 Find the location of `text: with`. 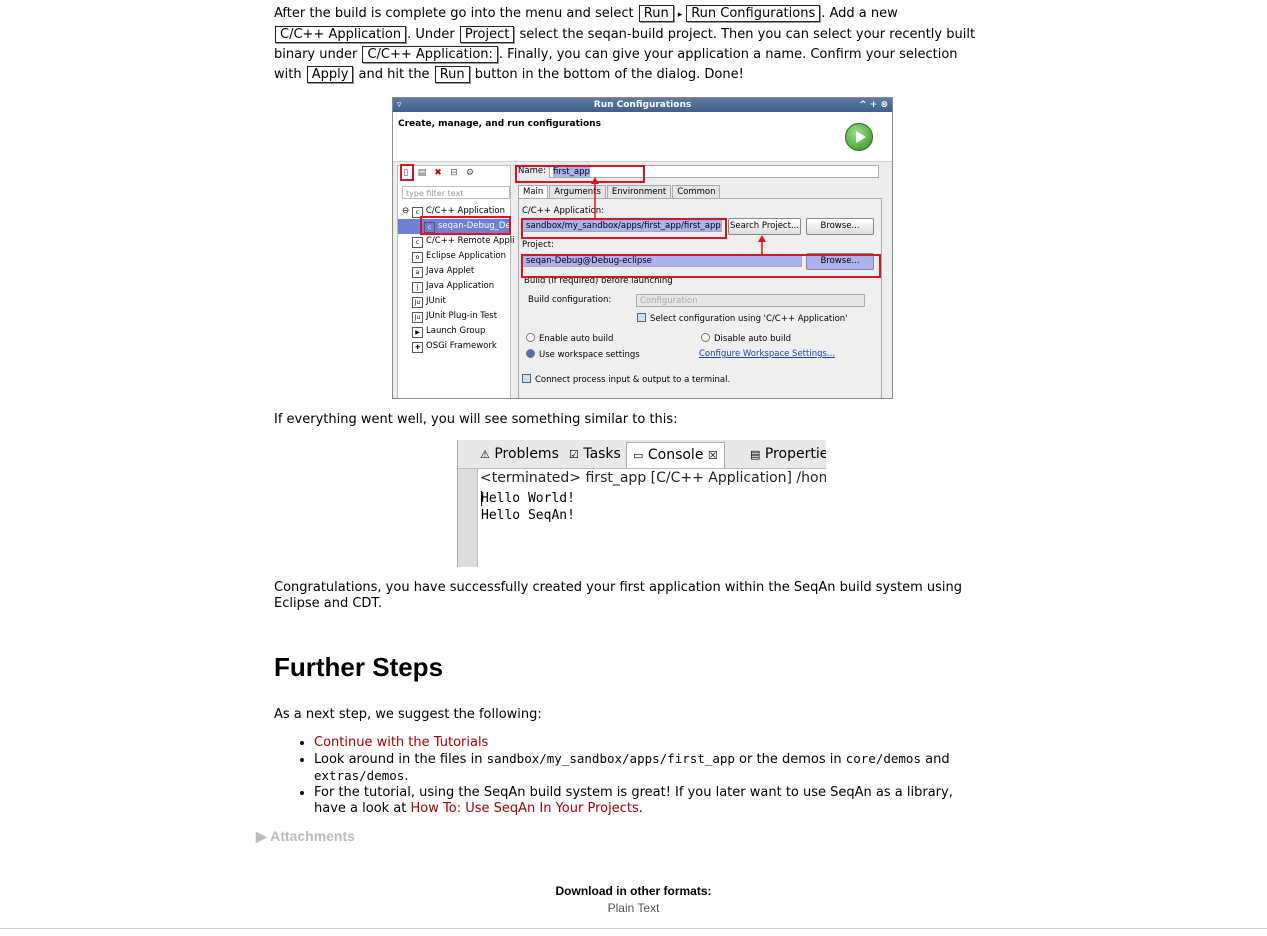

text: with is located at coordinates (290, 74).